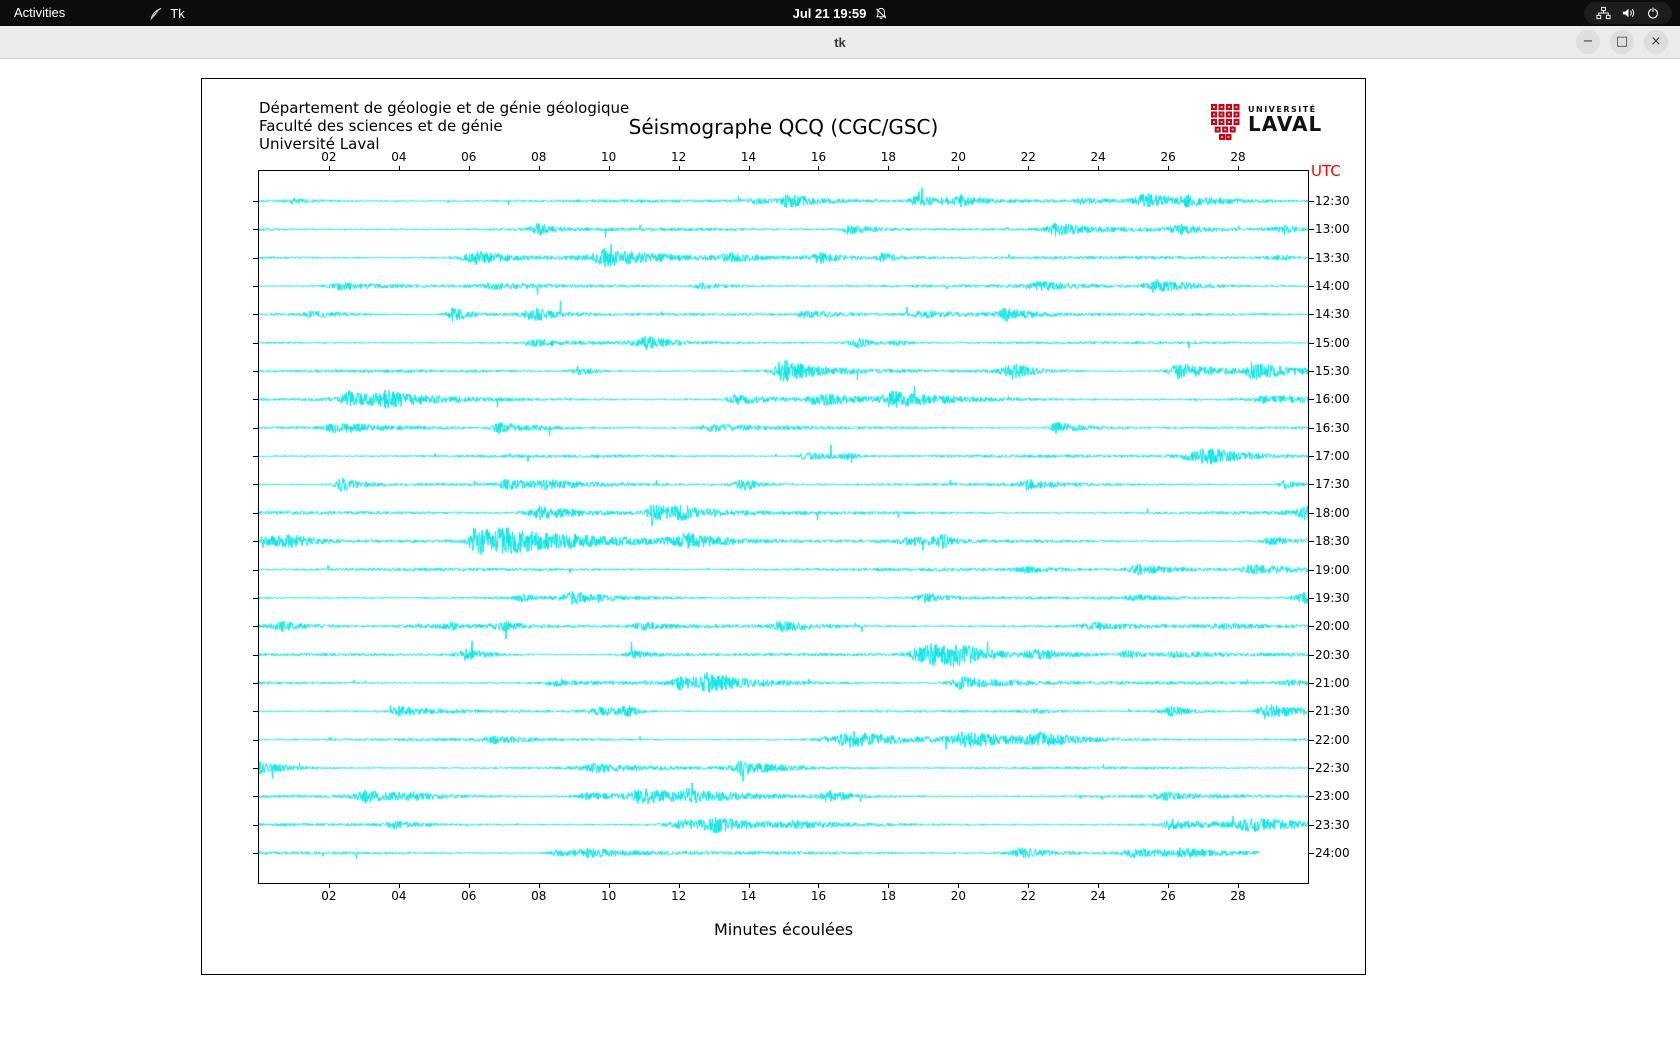  Describe the element at coordinates (1332, 427) in the screenshot. I see `time-label: 16:30` at that location.